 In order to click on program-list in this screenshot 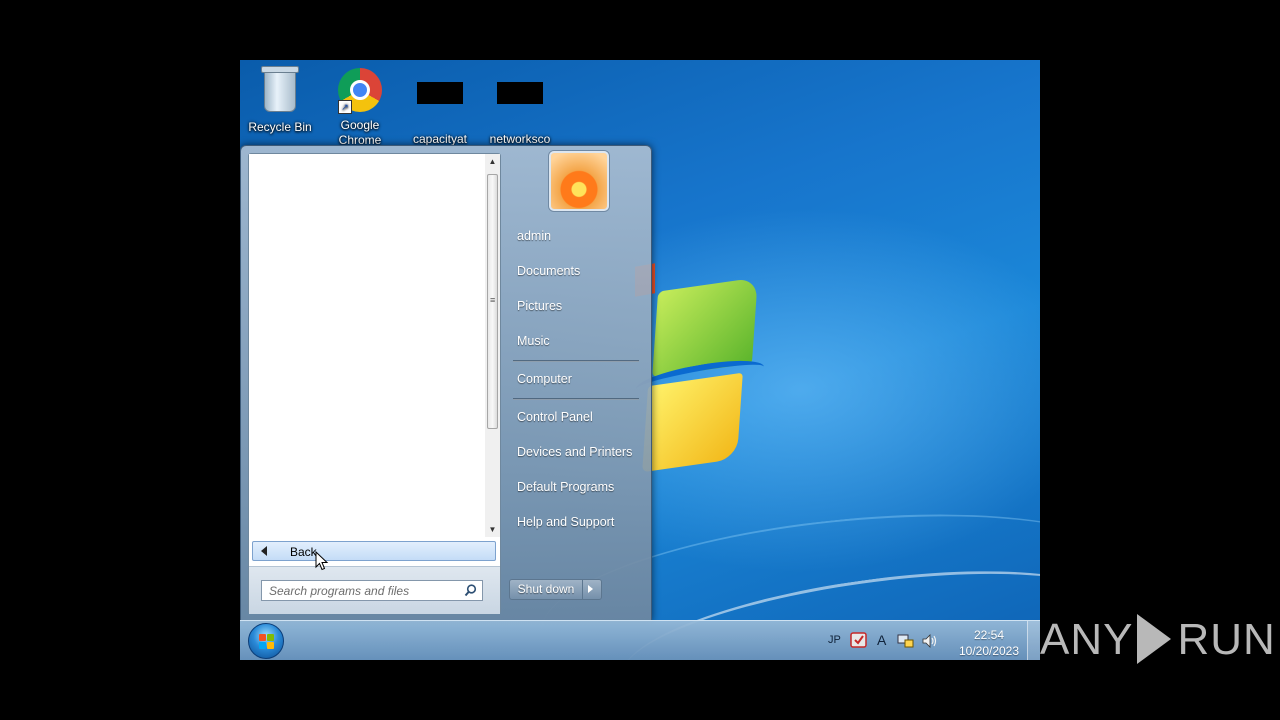, I will do `click(367, 345)`.